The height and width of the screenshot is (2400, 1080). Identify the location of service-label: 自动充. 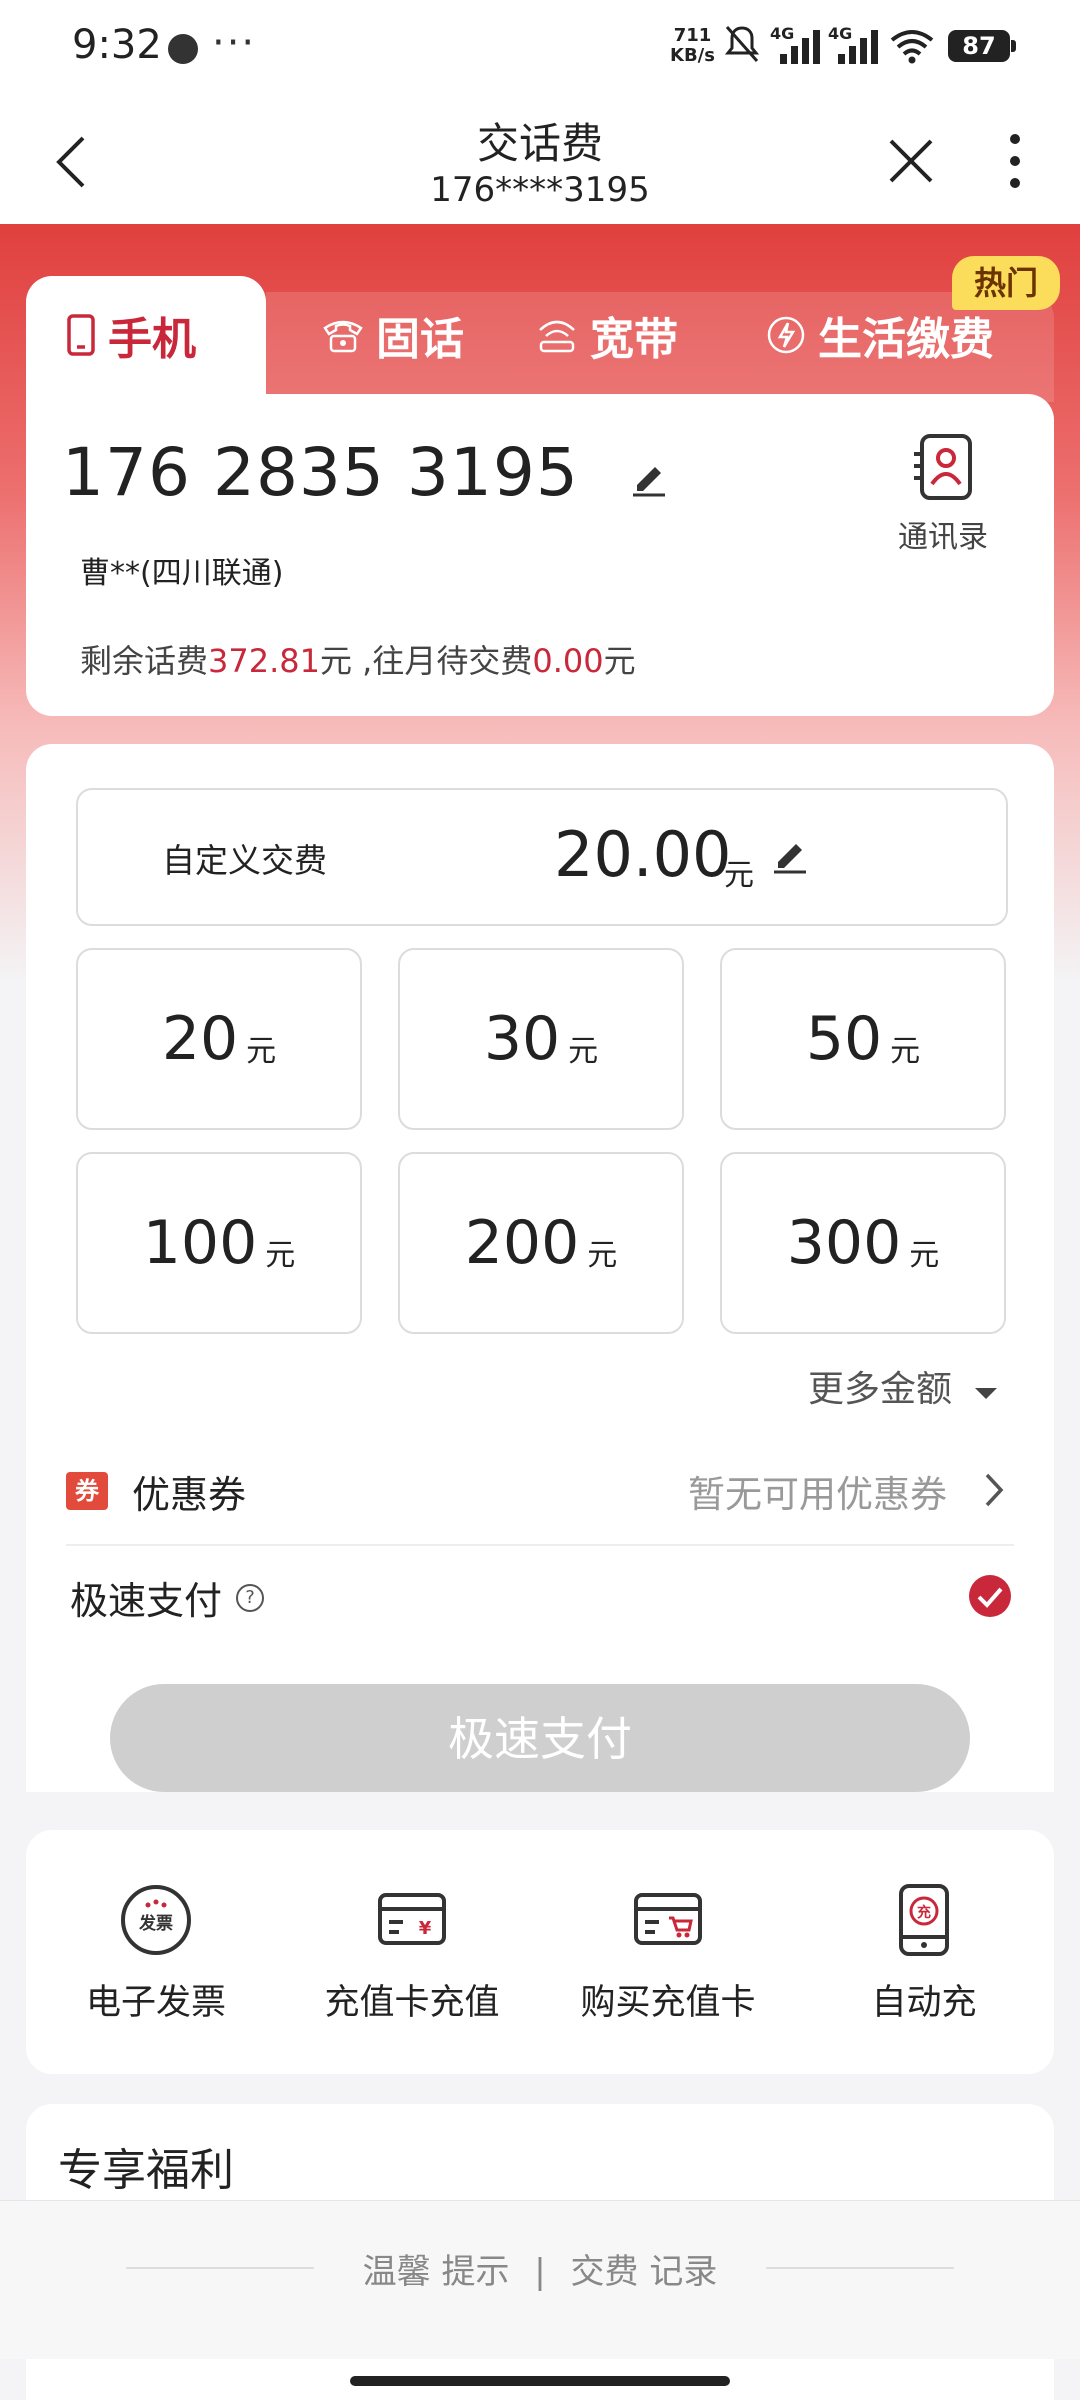
(924, 2003).